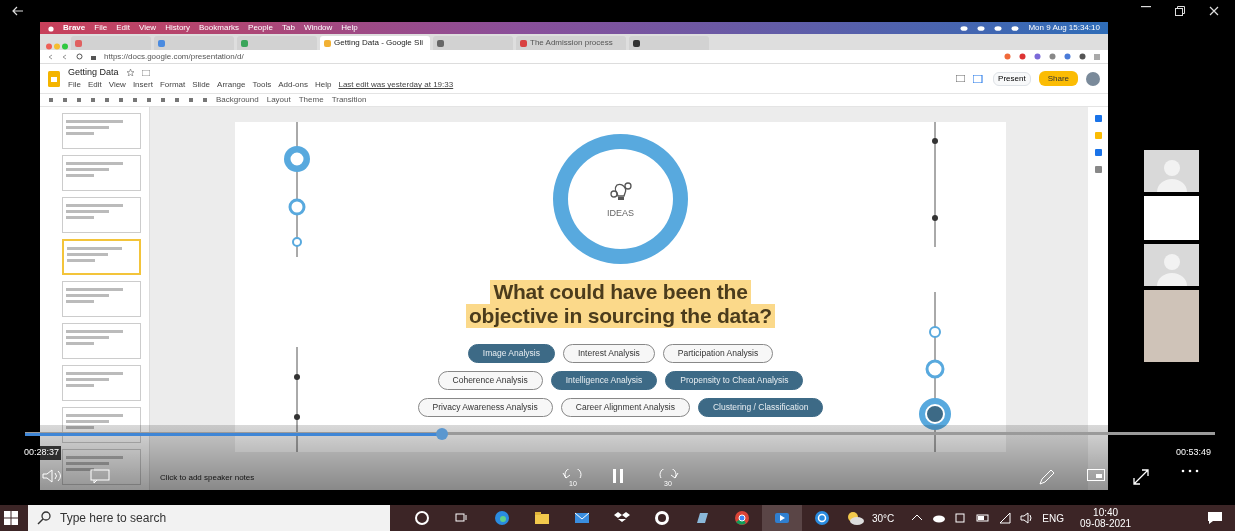 Image resolution: width=1235 pixels, height=531 pixels. I want to click on more-options-button, so click(1190, 471).